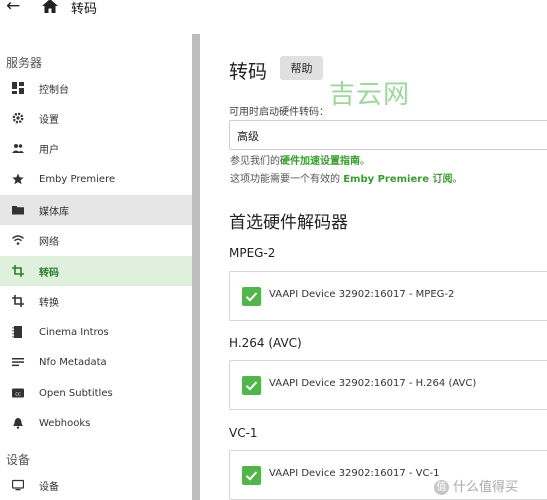  What do you see at coordinates (370, 95) in the screenshot?
I see `watermark: 吉云网` at bounding box center [370, 95].